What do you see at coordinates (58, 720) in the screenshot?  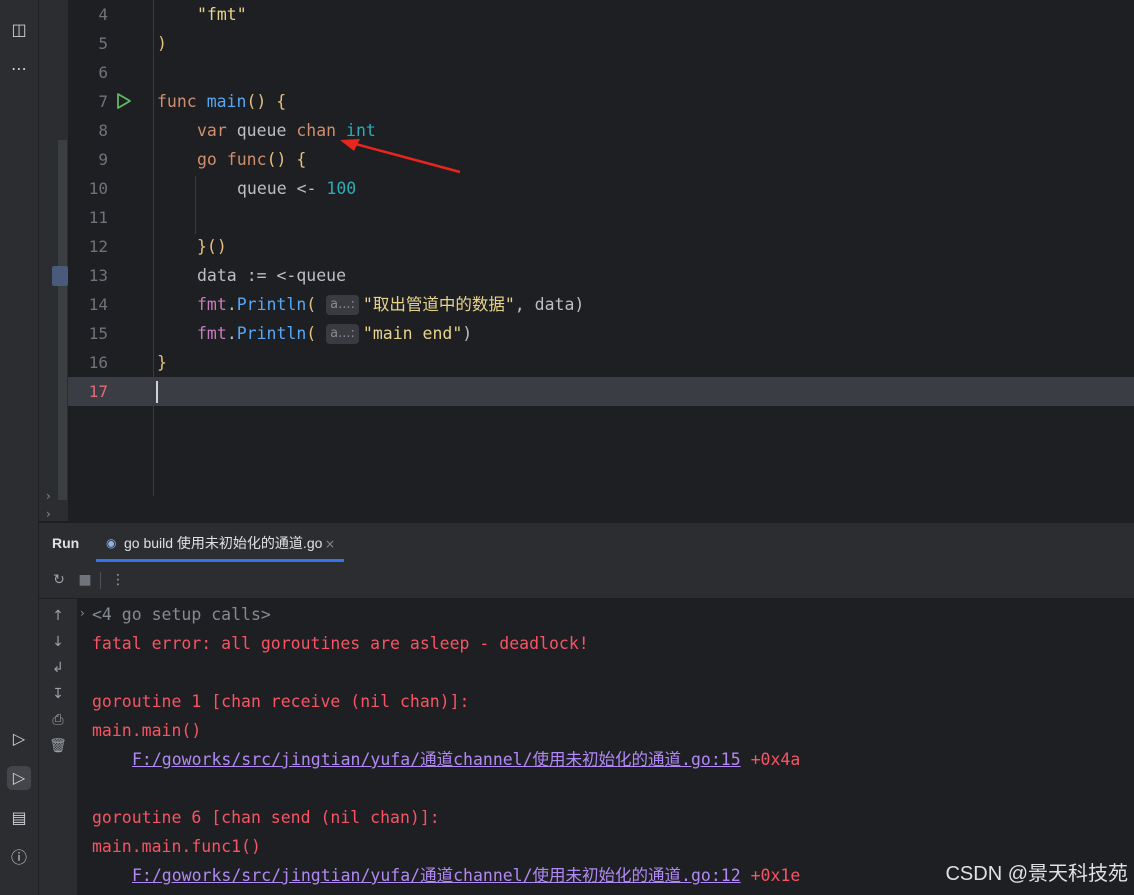 I see `print-icon: ⎙` at bounding box center [58, 720].